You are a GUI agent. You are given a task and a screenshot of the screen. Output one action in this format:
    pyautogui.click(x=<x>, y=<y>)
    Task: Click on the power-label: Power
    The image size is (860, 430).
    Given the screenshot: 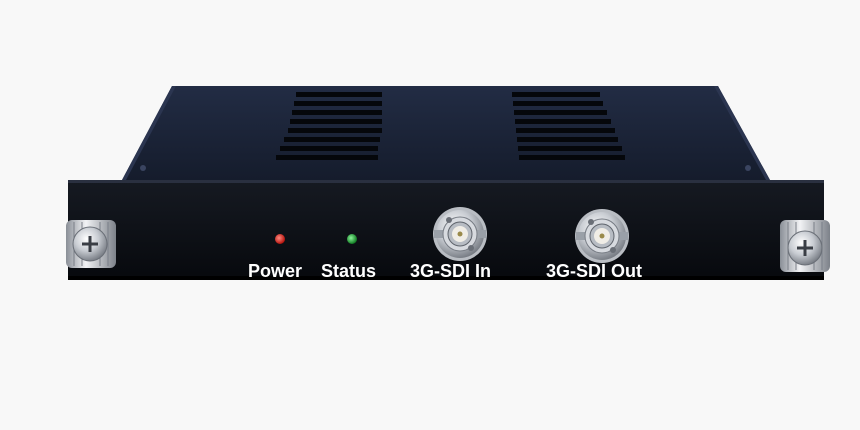 What is the action you would take?
    pyautogui.click(x=275, y=271)
    